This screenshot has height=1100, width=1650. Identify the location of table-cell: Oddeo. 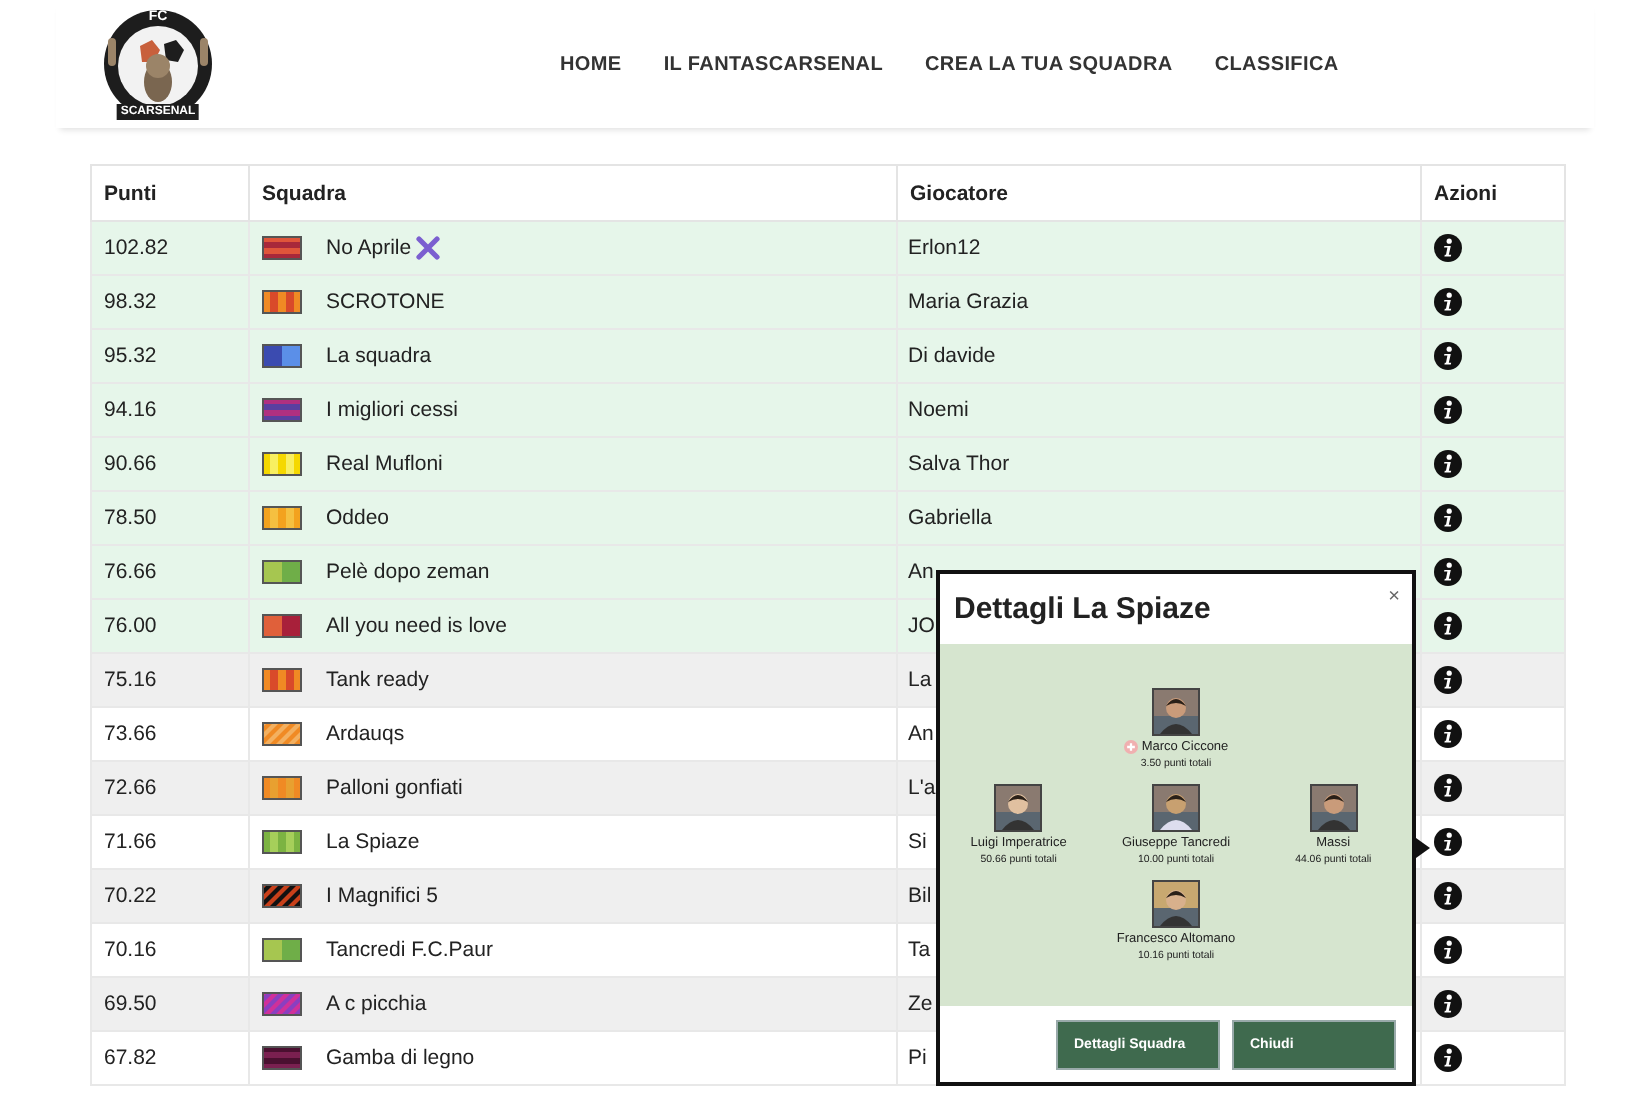
(358, 518).